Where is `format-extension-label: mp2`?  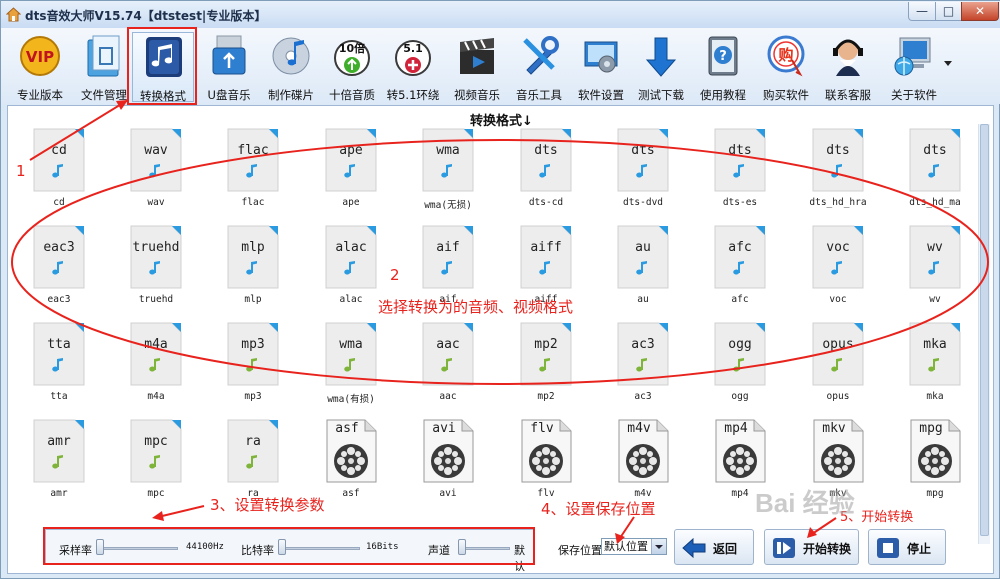 format-extension-label: mp2 is located at coordinates (546, 344).